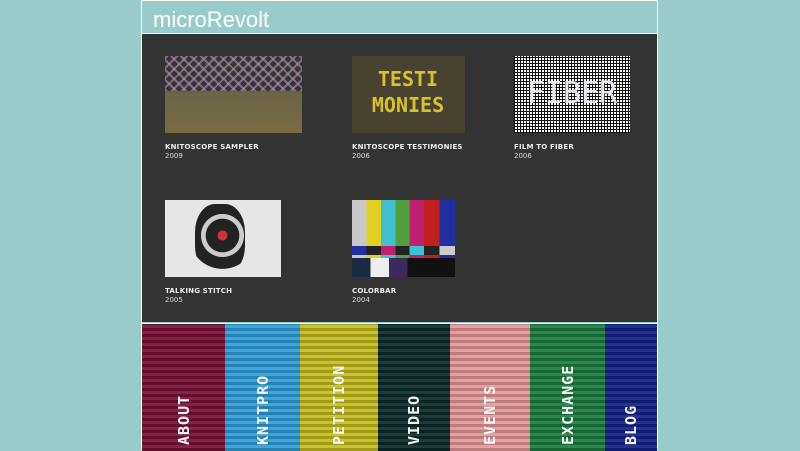  What do you see at coordinates (183, 387) in the screenshot?
I see `nav-about: ABOUT` at bounding box center [183, 387].